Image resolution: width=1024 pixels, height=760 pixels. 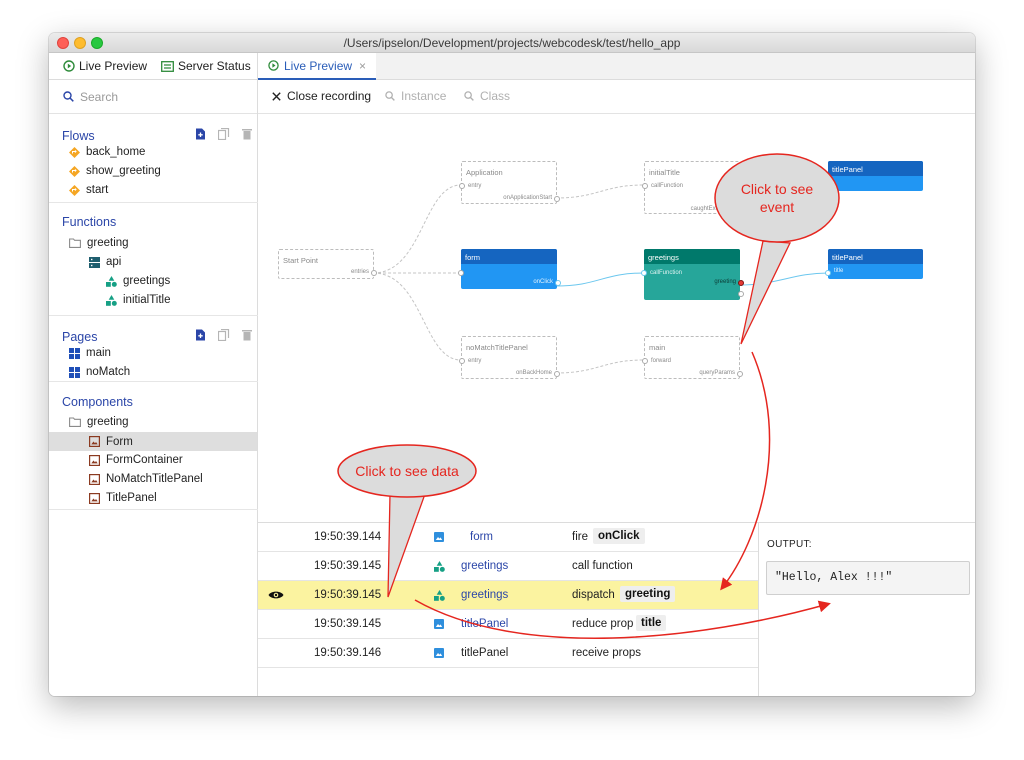 What do you see at coordinates (99, 372) in the screenshot?
I see `page-item: noMatch` at bounding box center [99, 372].